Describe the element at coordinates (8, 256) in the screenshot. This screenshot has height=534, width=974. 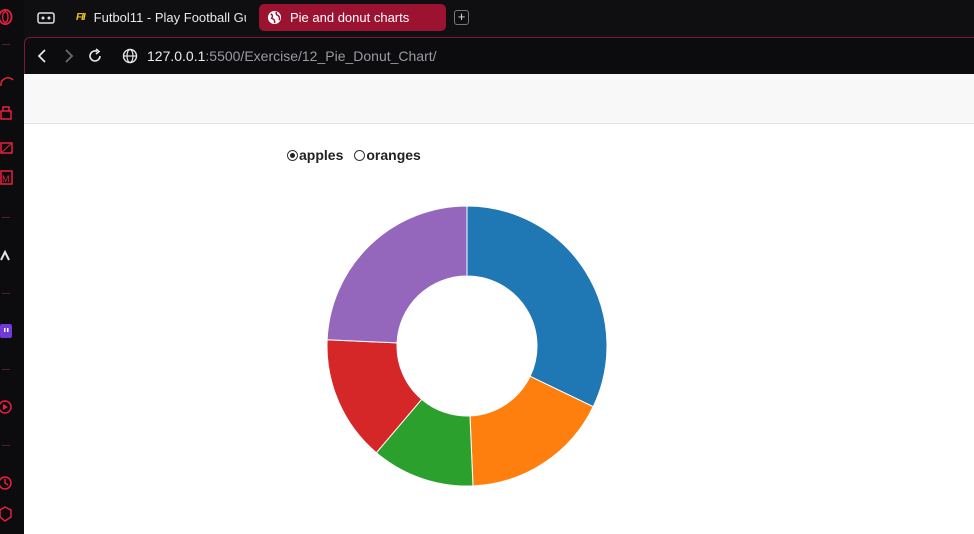
I see `aria-icon` at that location.